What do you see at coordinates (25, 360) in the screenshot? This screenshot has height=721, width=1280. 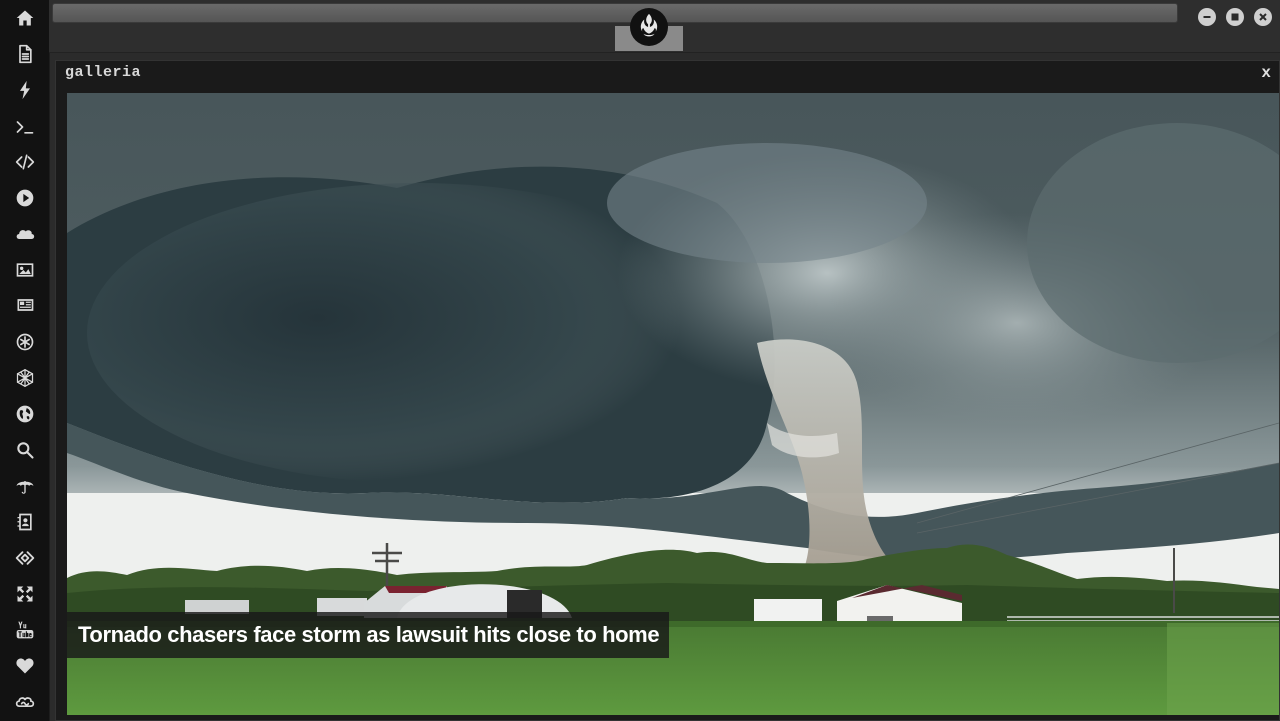 I see `app-sidebar` at bounding box center [25, 360].